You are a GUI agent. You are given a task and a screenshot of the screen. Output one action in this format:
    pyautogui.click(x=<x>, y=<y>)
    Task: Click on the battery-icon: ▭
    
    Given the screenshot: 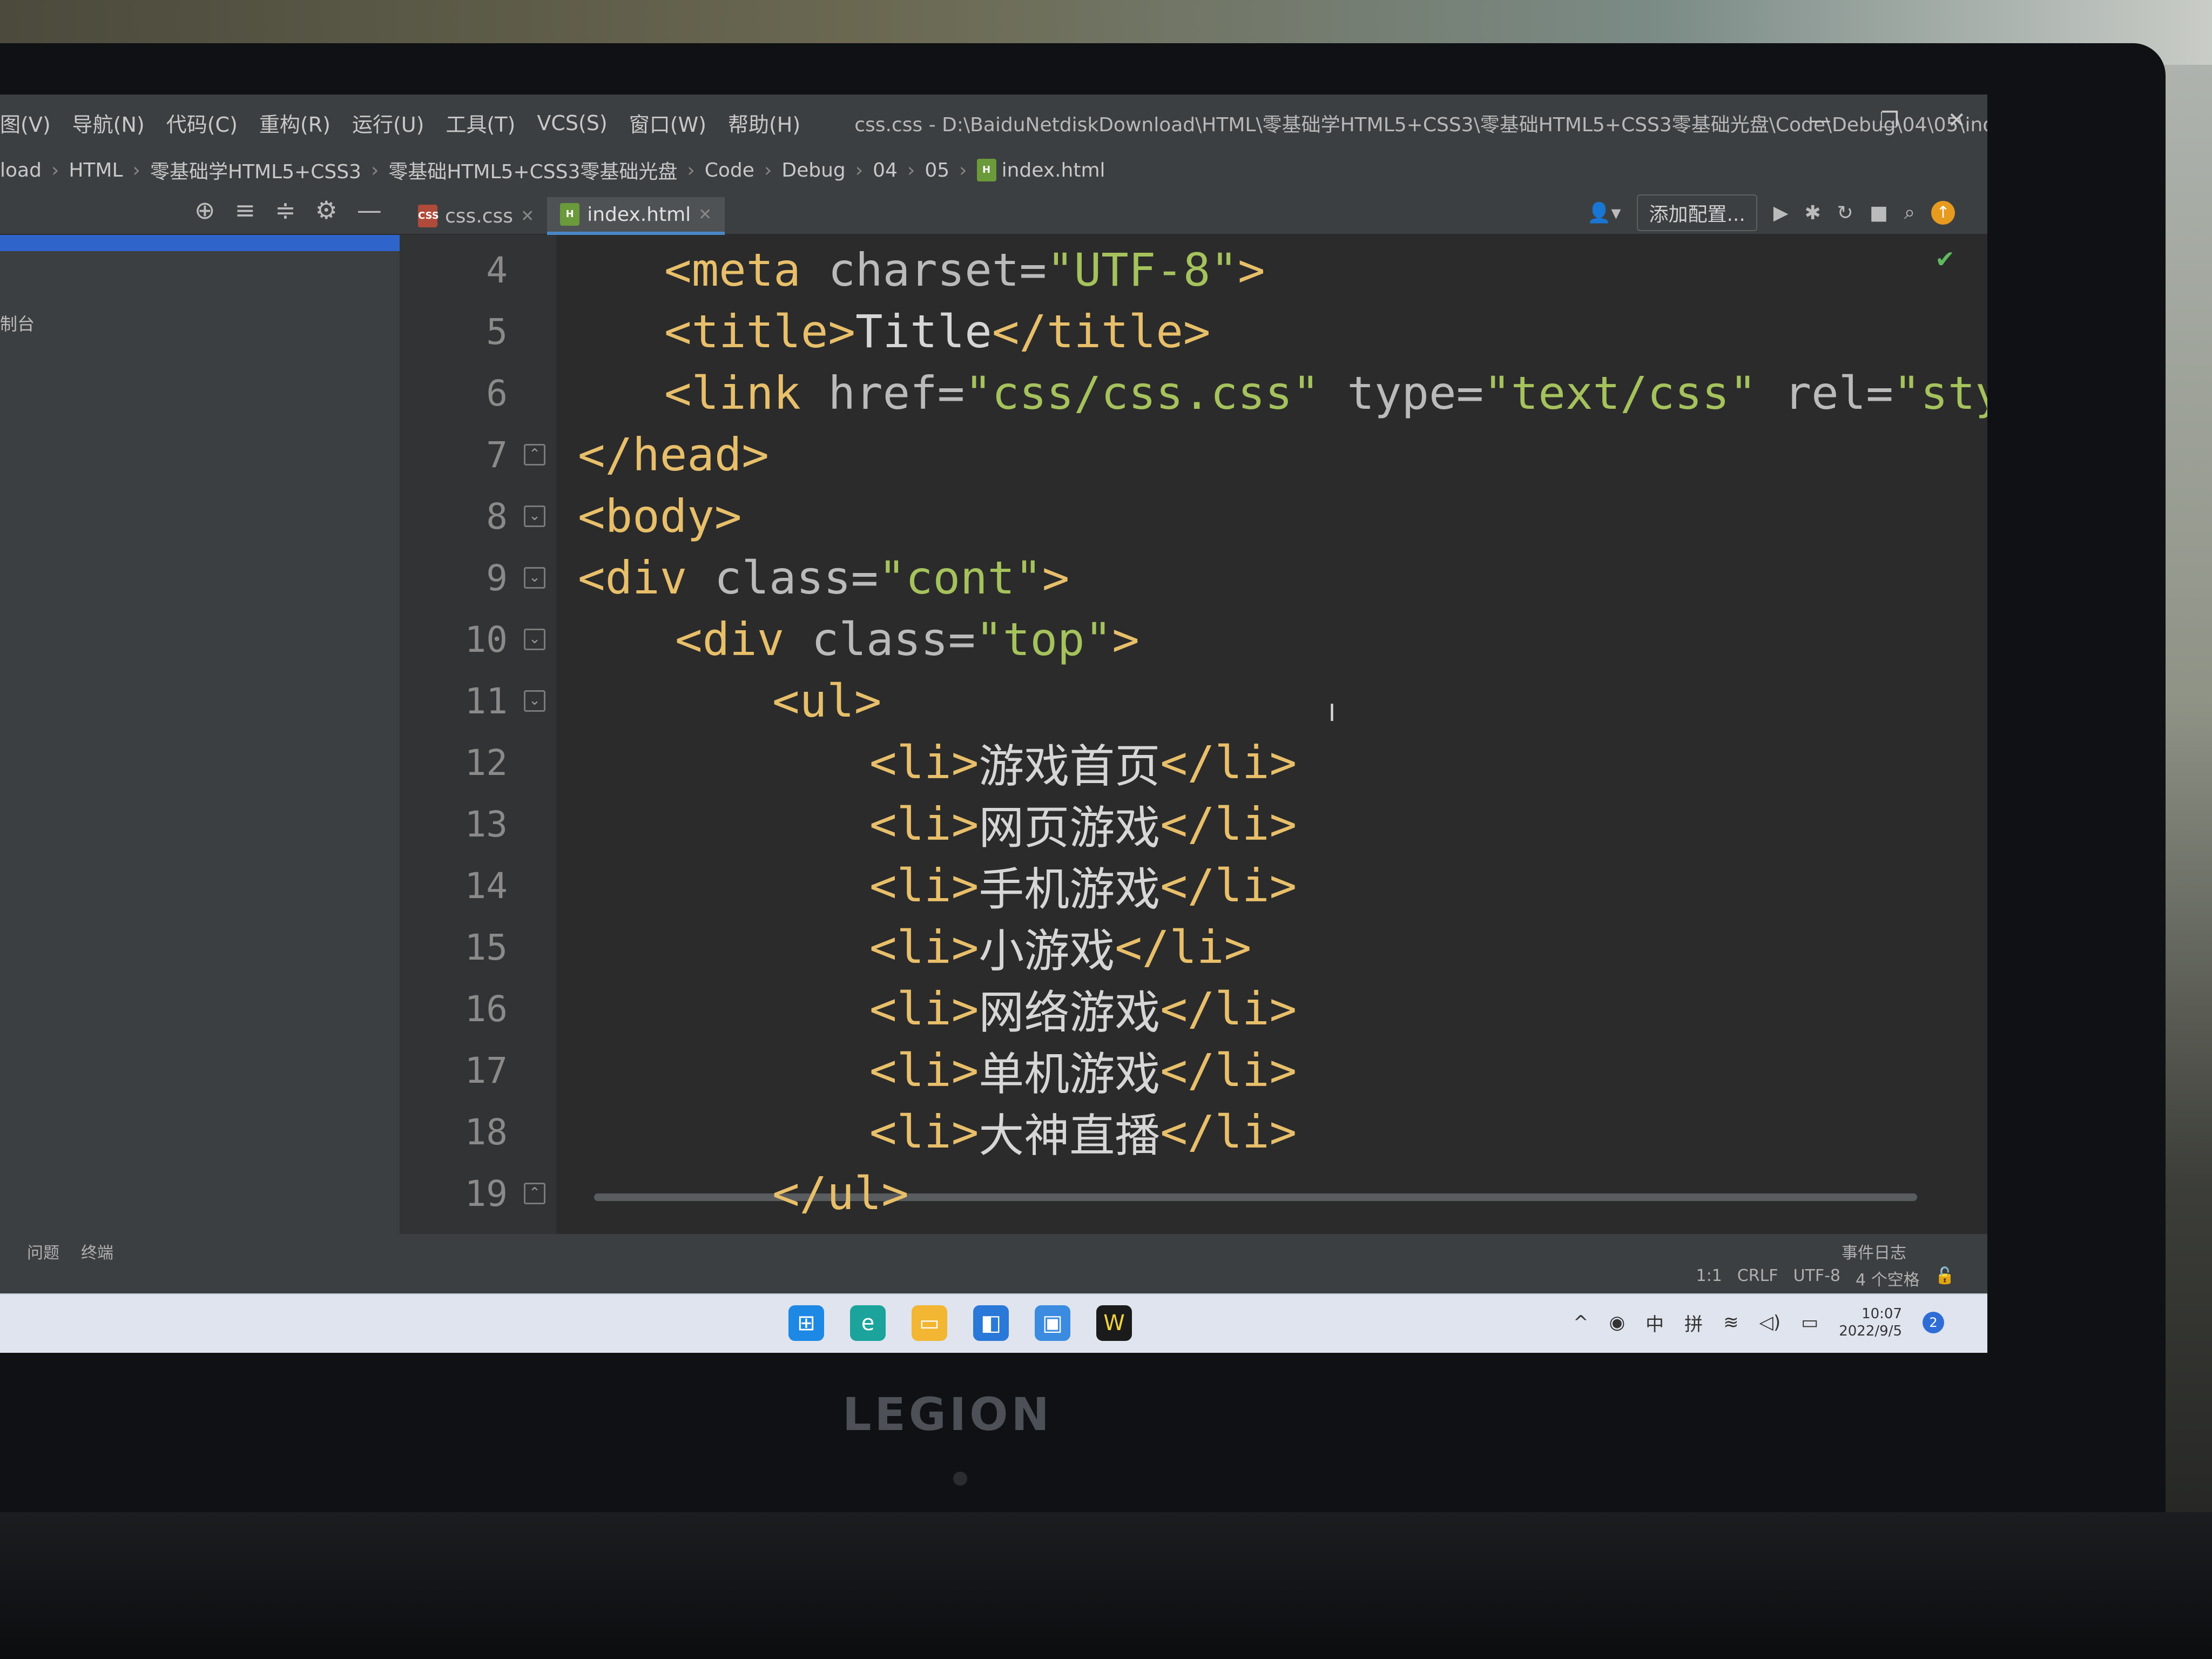 What is the action you would take?
    pyautogui.click(x=1809, y=1322)
    